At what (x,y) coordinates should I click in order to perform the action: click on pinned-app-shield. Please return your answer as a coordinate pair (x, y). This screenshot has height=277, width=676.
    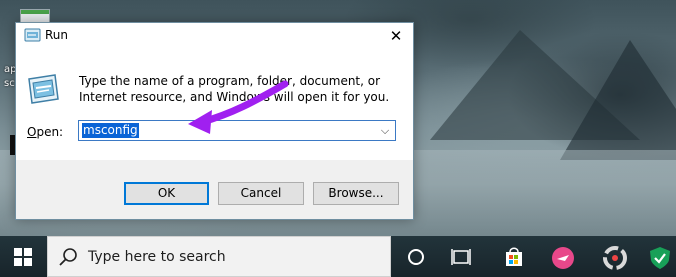
    Looking at the image, I should click on (657, 256).